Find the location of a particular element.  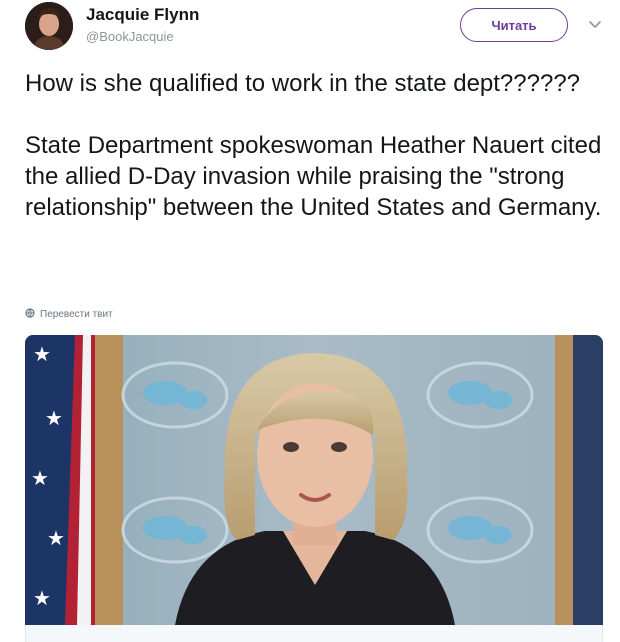

translate-link: Перевести твит is located at coordinates (69, 314).